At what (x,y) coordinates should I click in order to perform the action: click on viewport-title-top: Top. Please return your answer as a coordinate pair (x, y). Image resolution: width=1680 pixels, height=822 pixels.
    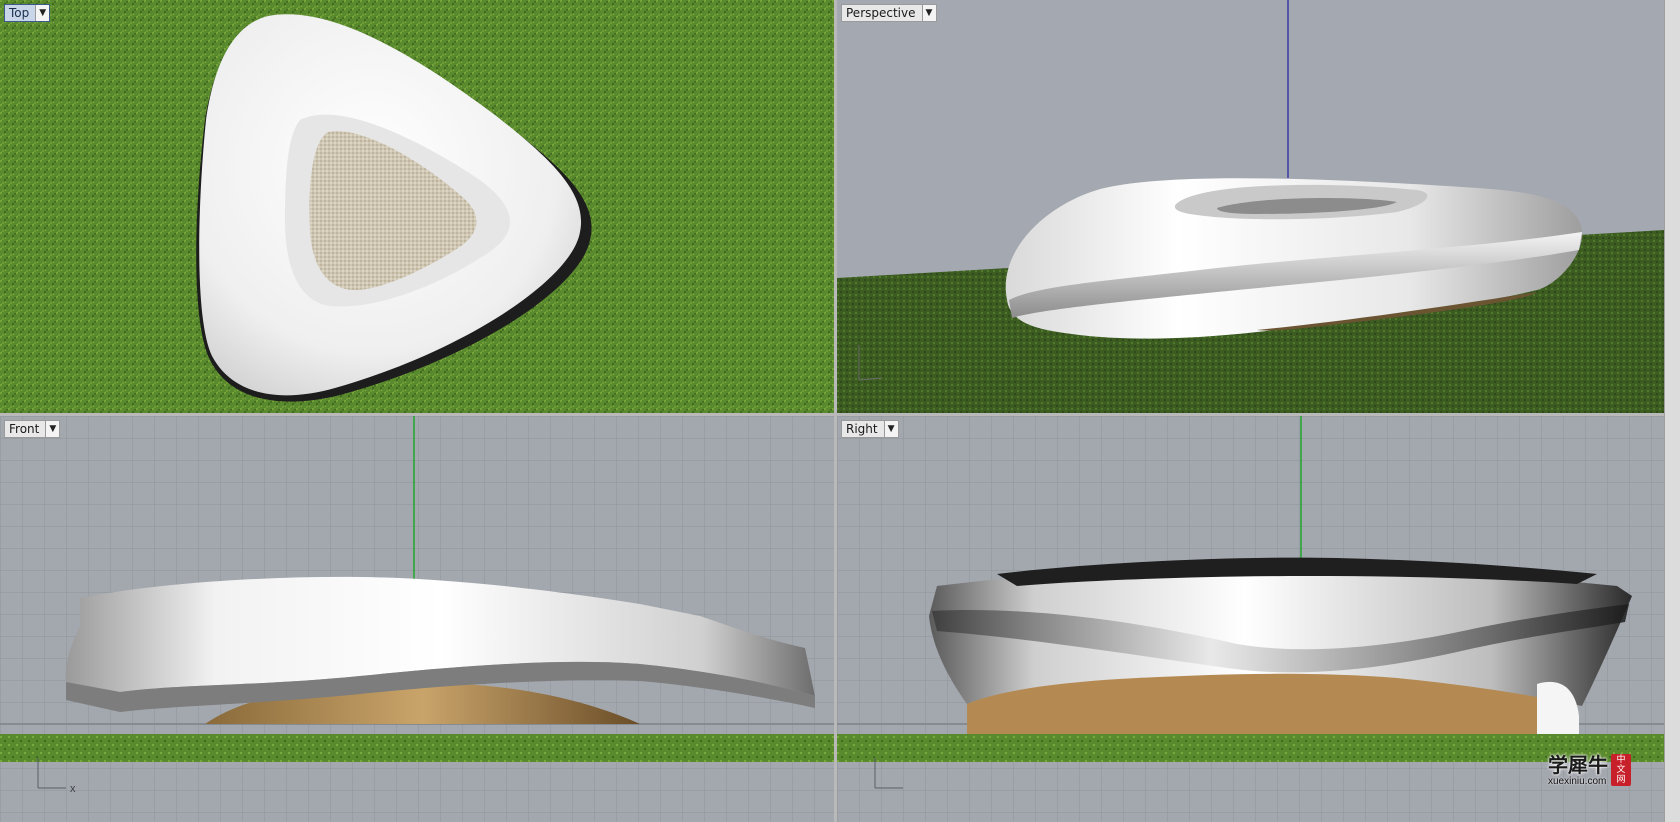
    Looking at the image, I should click on (19, 13).